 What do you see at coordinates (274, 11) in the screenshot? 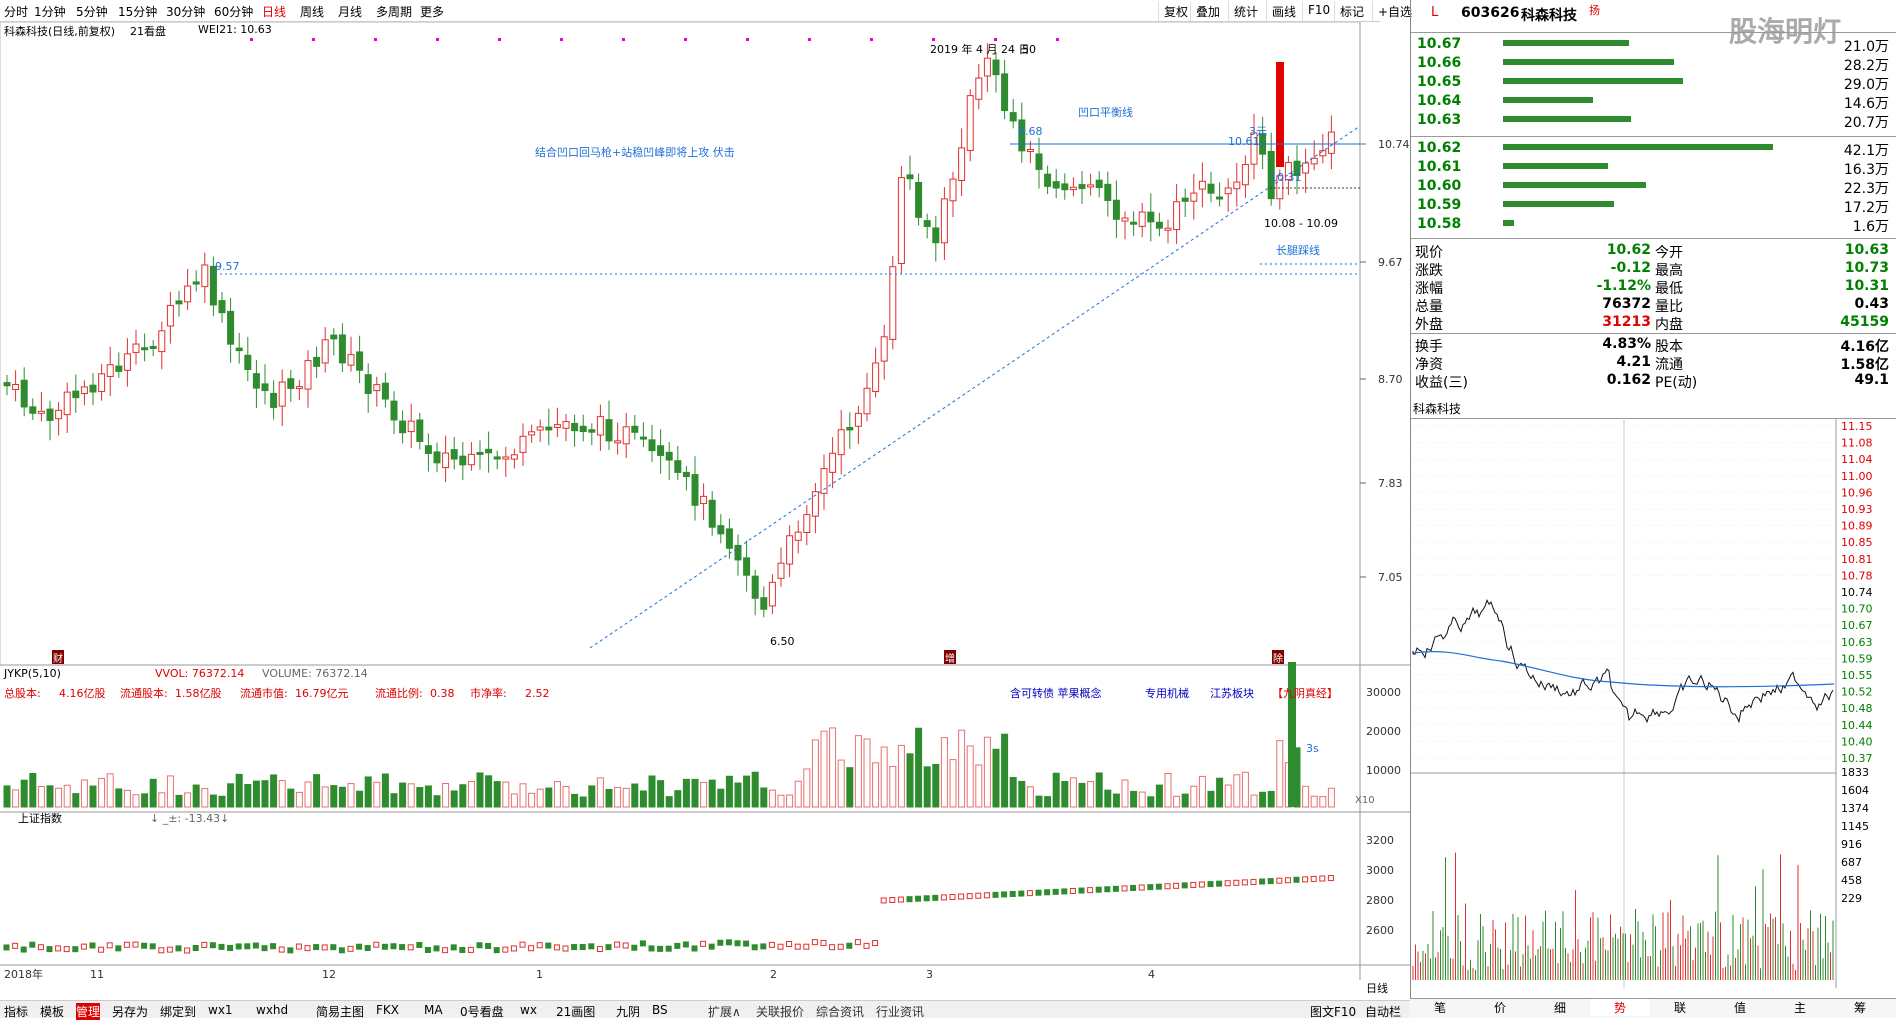
I see `period-6: 日线` at bounding box center [274, 11].